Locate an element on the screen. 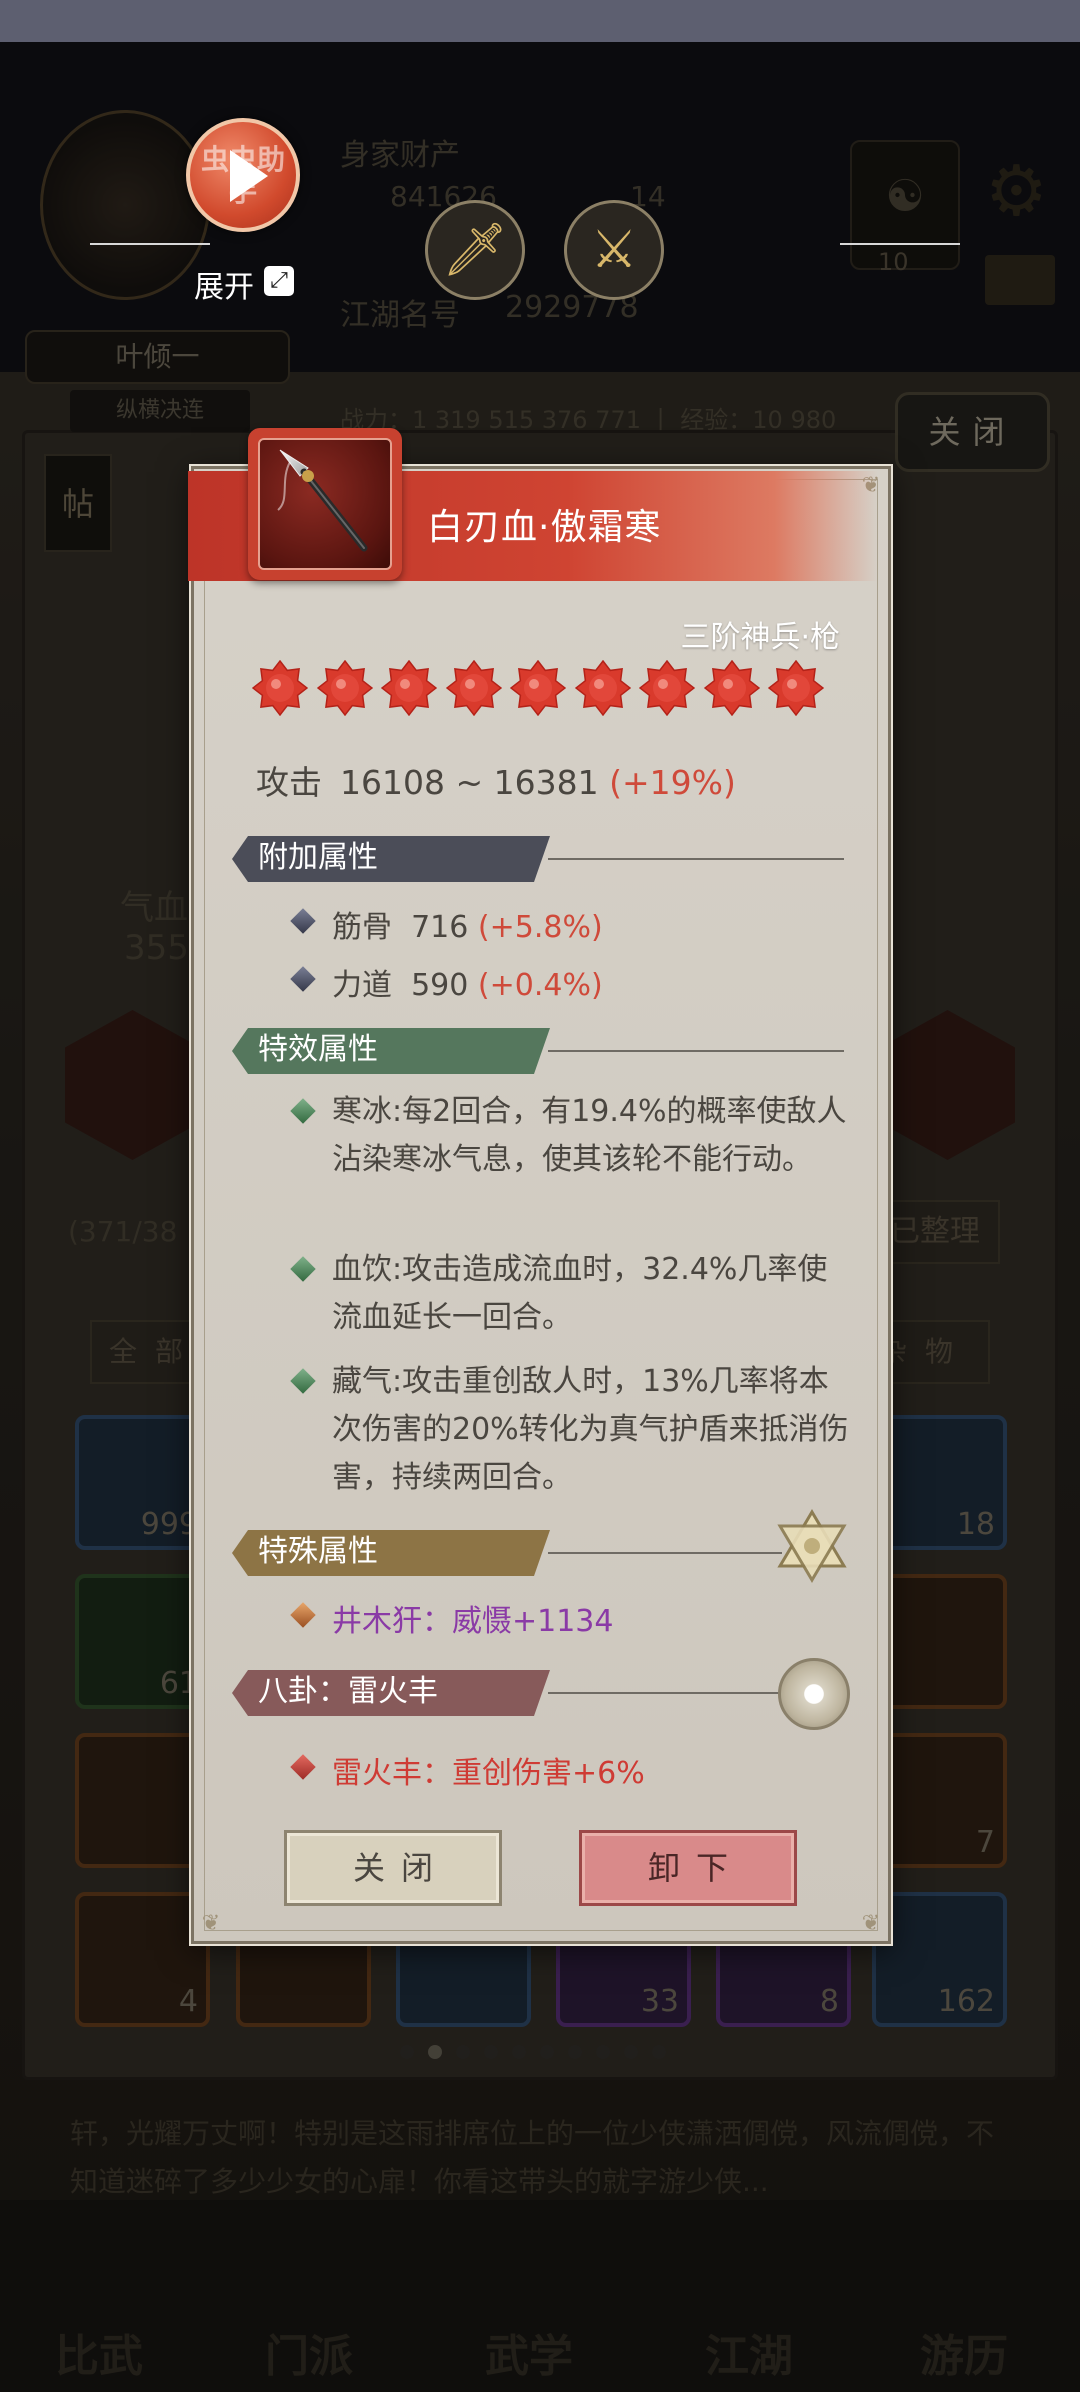  effect-text: 血饮:攻击造成流血时，32.4%几率使流血延长一回合。 is located at coordinates (580, 1293).